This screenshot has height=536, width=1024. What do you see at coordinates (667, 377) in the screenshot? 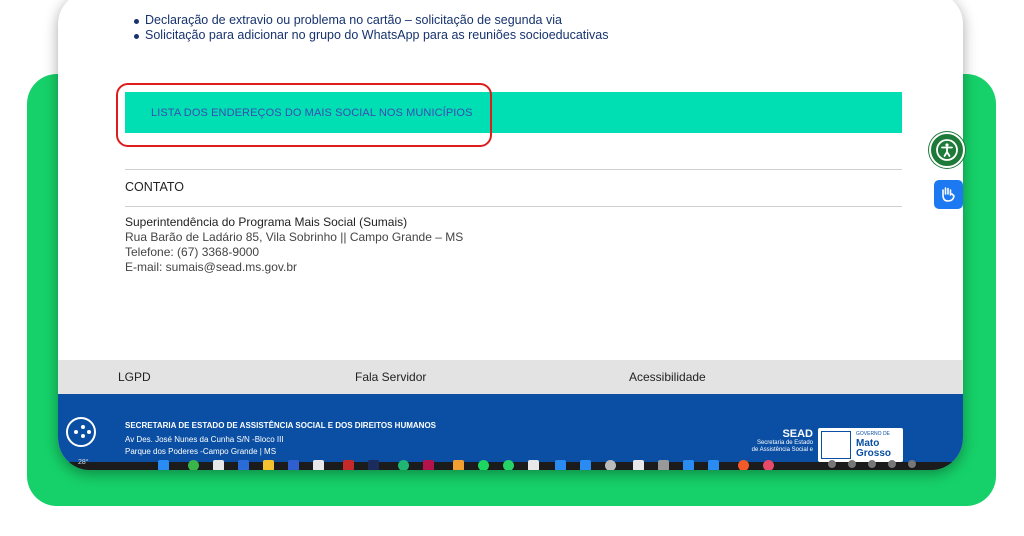
I see `footer-link-acessibilidade: Acessibilidade` at bounding box center [667, 377].